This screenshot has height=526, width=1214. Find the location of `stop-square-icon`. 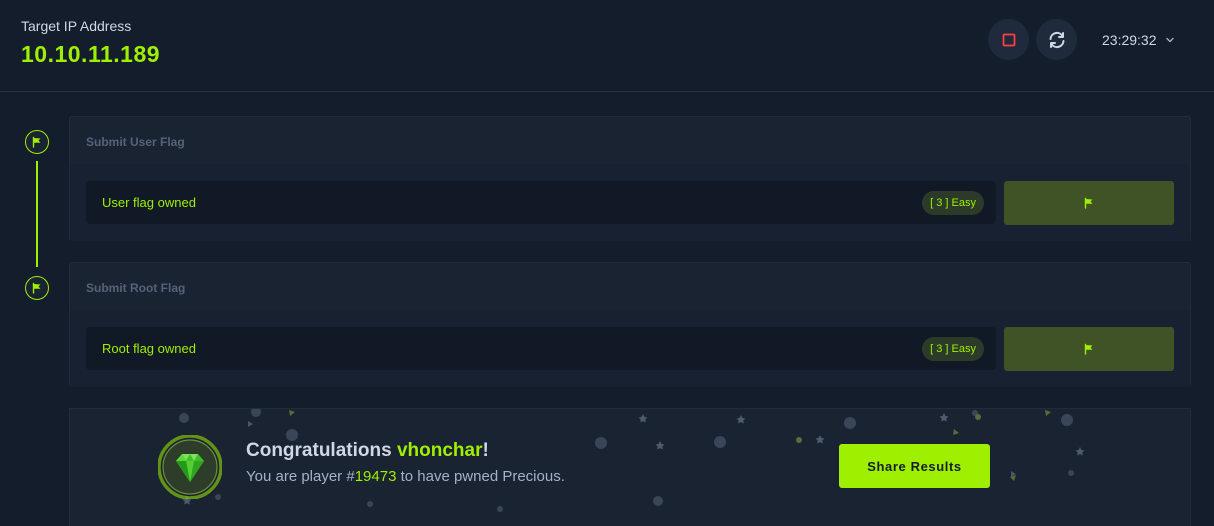

stop-square-icon is located at coordinates (1008, 39).